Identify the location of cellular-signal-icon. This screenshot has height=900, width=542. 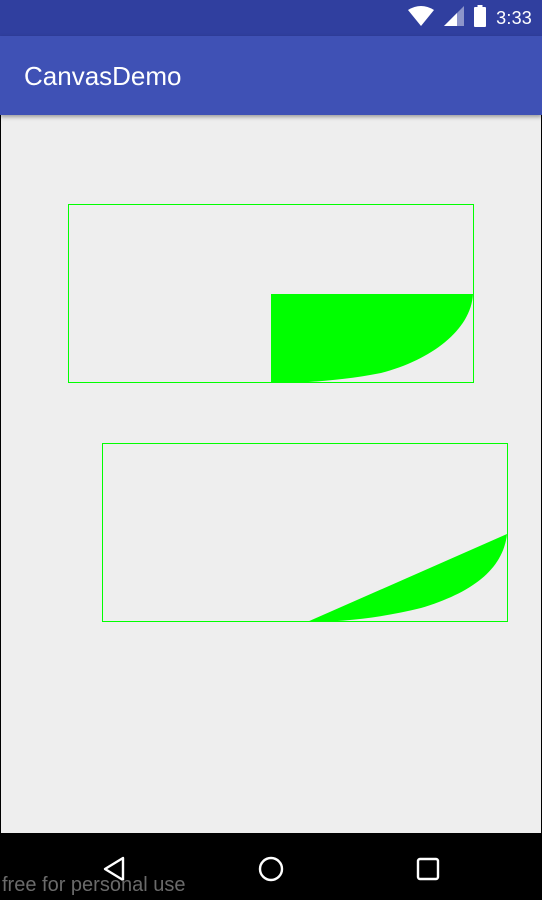
(454, 18).